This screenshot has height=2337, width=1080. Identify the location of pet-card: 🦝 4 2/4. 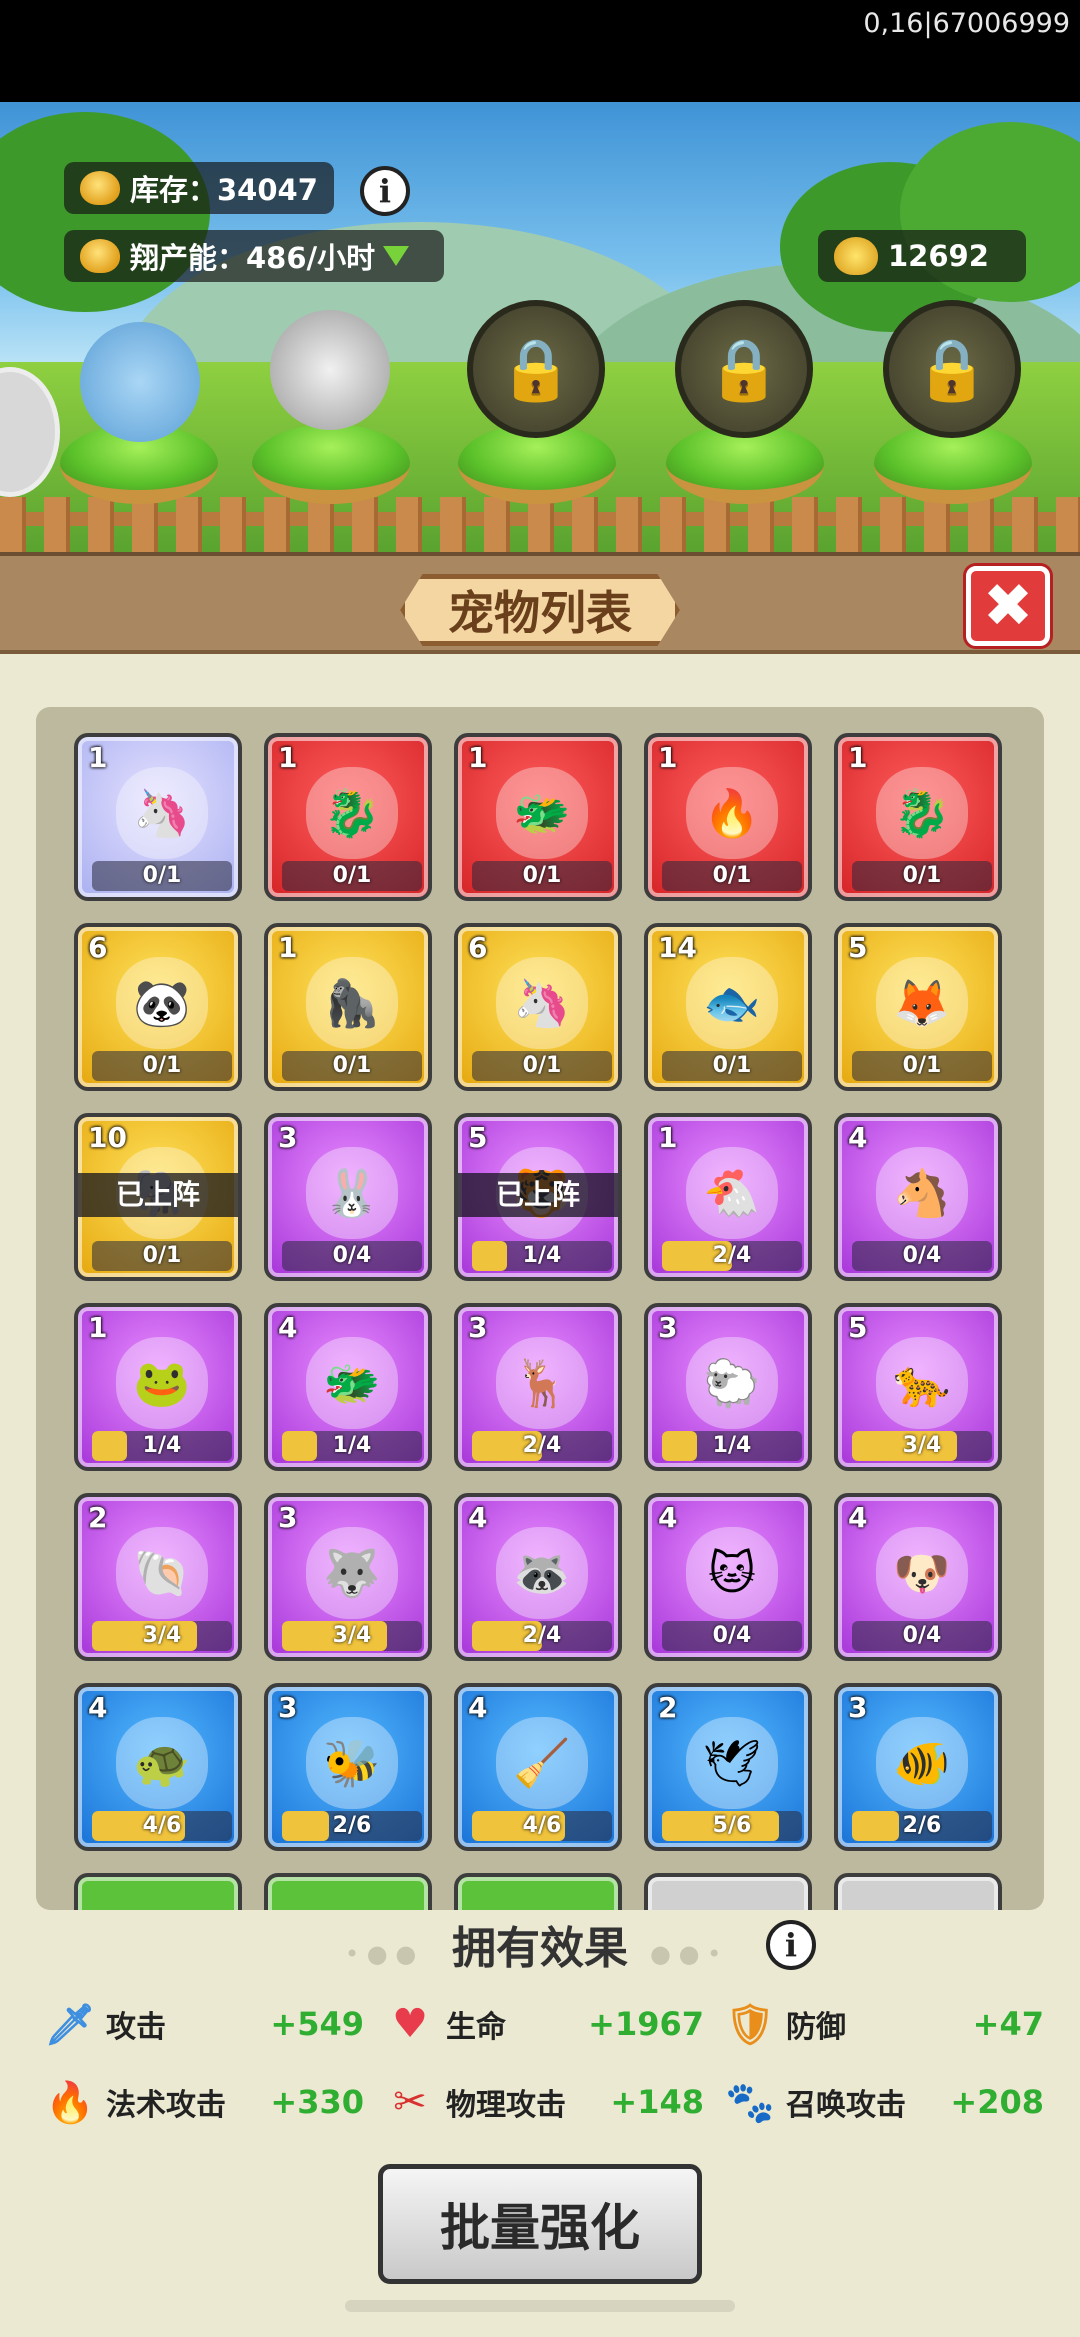
(538, 1577).